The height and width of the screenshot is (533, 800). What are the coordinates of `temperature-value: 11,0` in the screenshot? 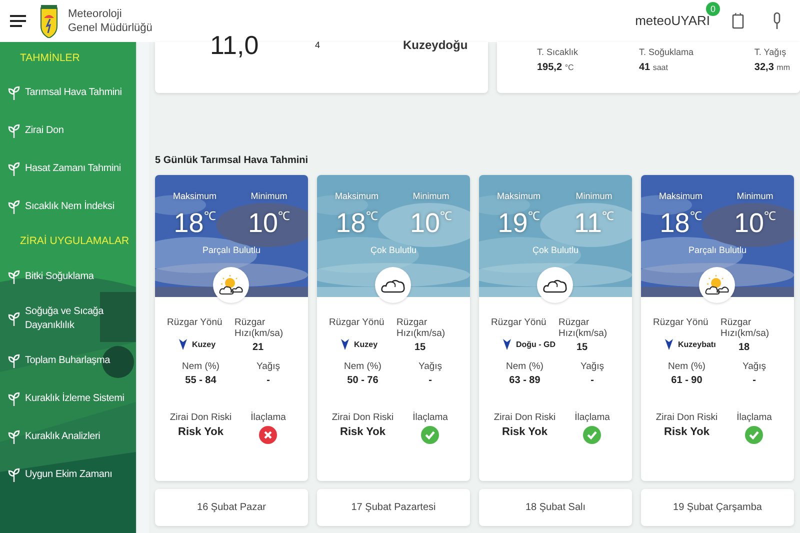 It's located at (234, 45).